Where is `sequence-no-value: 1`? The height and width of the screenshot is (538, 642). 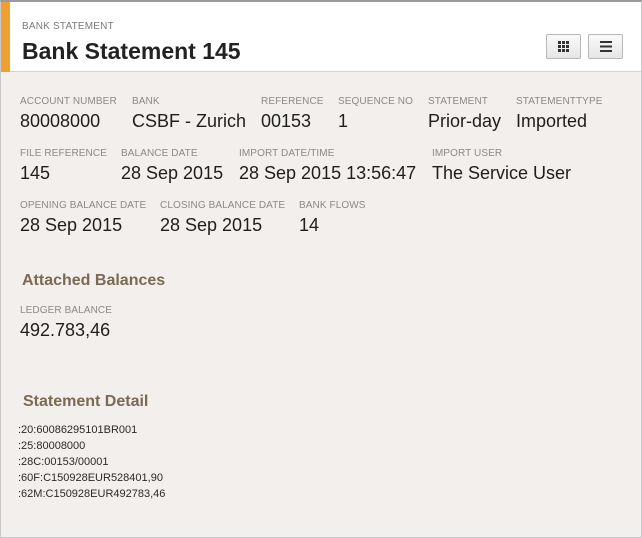
sequence-no-value: 1 is located at coordinates (343, 121).